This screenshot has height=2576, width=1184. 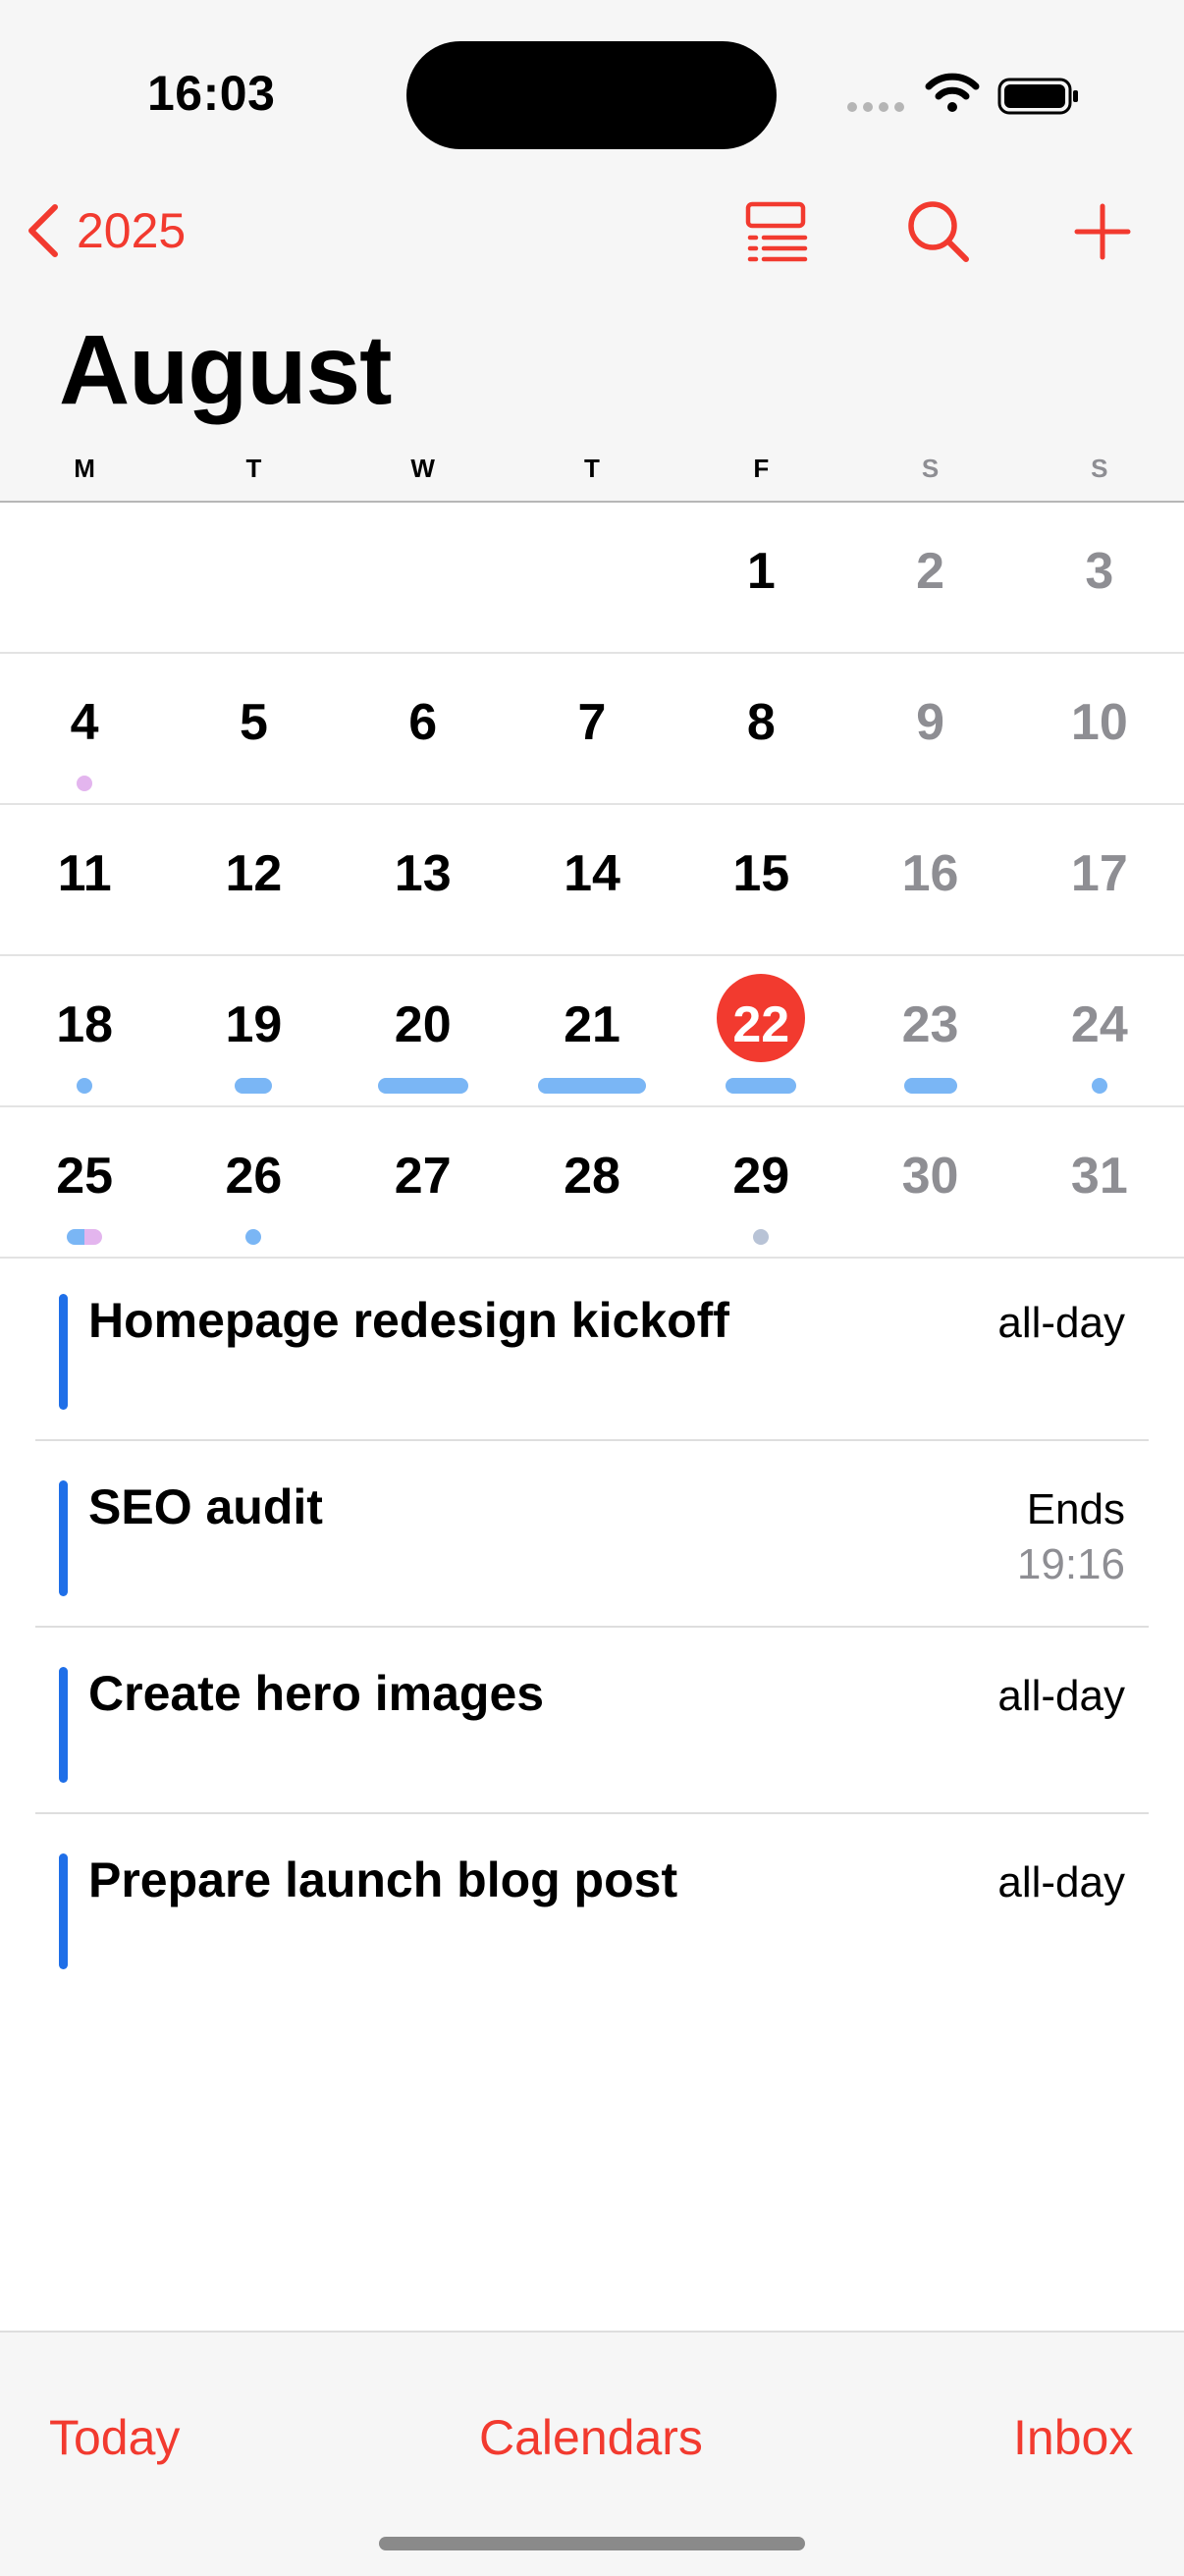 I want to click on day-number: 20, so click(x=423, y=1024).